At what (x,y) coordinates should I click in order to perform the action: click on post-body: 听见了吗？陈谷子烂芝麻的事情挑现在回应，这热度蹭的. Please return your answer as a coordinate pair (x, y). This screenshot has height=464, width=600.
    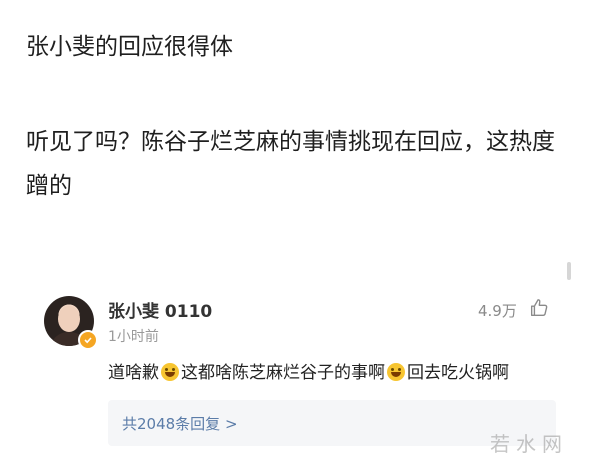
    Looking at the image, I should click on (290, 164).